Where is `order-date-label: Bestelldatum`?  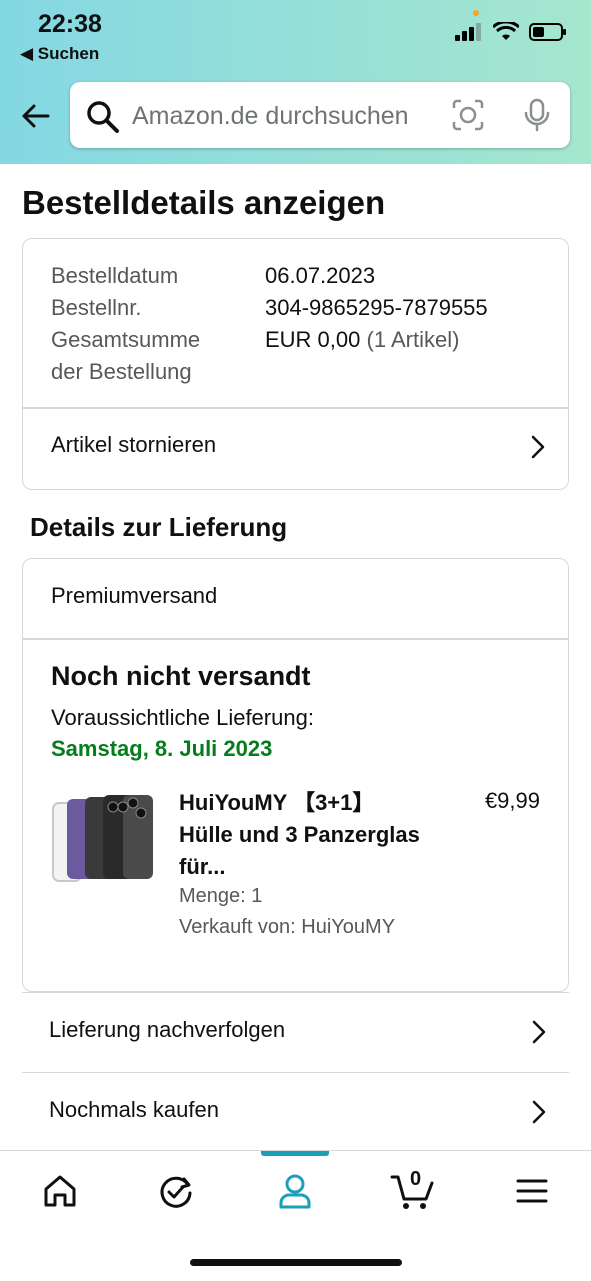
order-date-label: Bestelldatum is located at coordinates (115, 275).